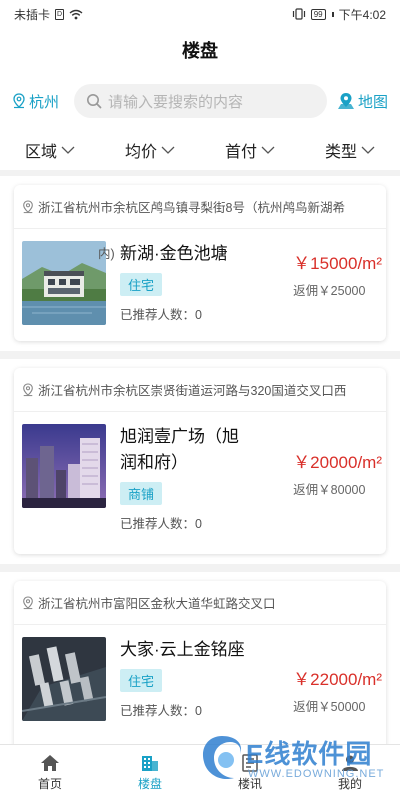  Describe the element at coordinates (337, 462) in the screenshot. I see `listing-price: ￥20000/m²` at that location.